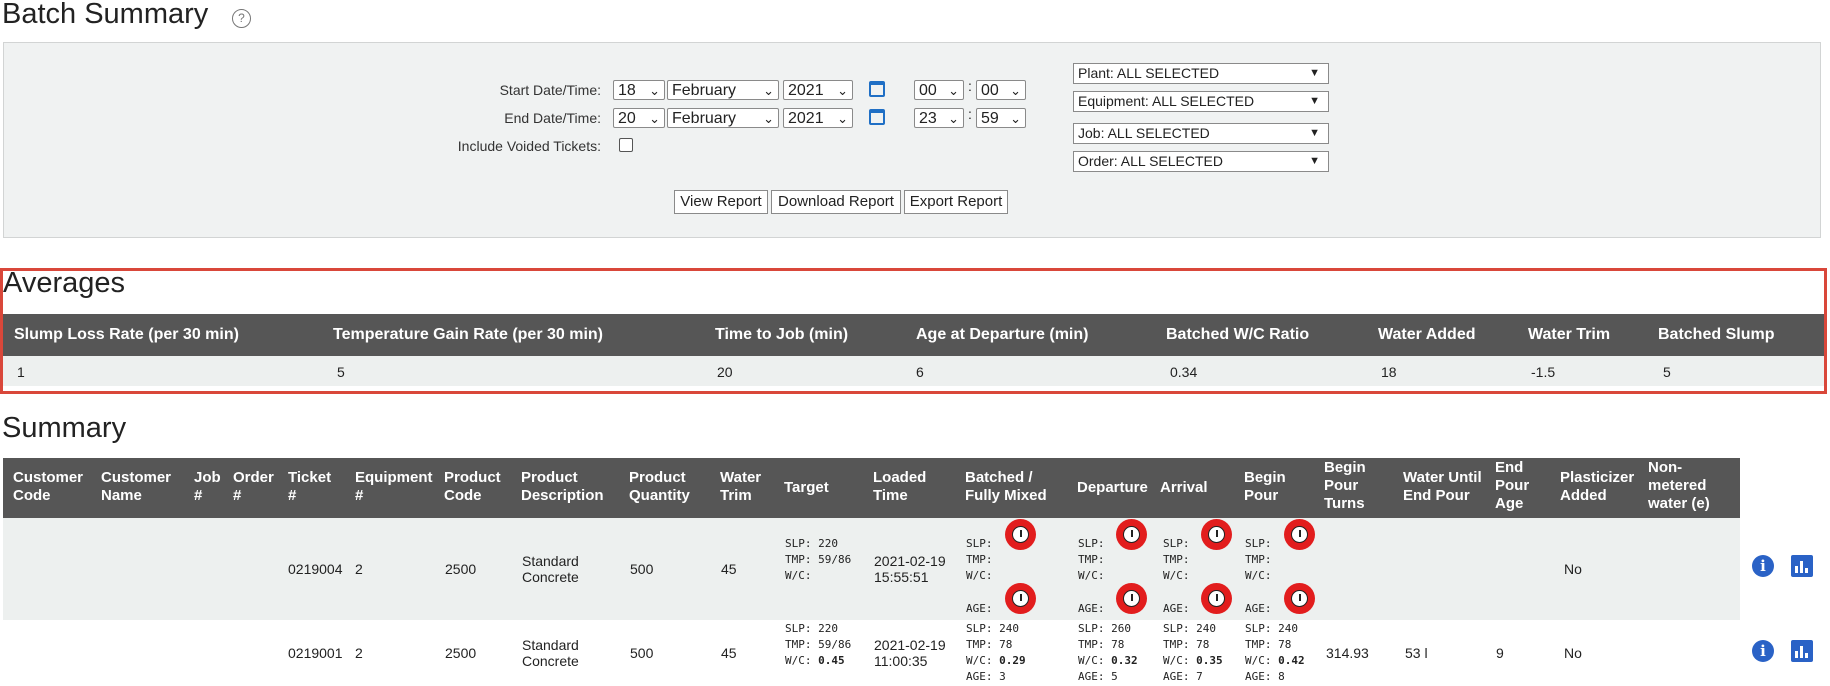 The height and width of the screenshot is (686, 1830). What do you see at coordinates (877, 117) in the screenshot?
I see `end-calendar-icon` at bounding box center [877, 117].